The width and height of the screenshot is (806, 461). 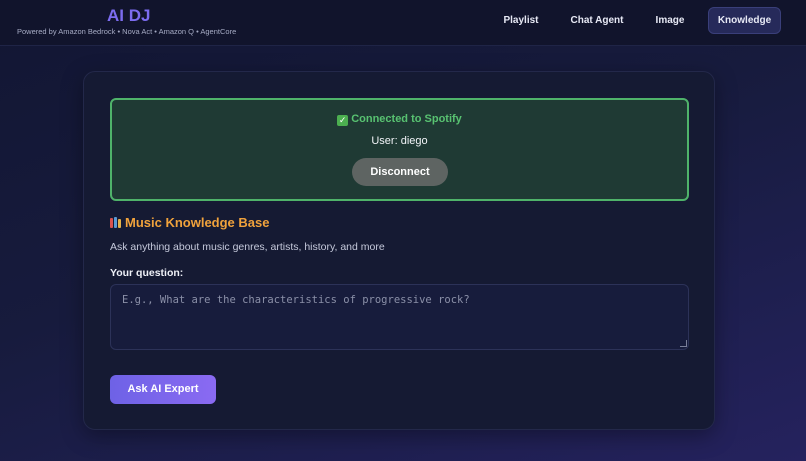 What do you see at coordinates (147, 273) in the screenshot?
I see `question-label: Your question:` at bounding box center [147, 273].